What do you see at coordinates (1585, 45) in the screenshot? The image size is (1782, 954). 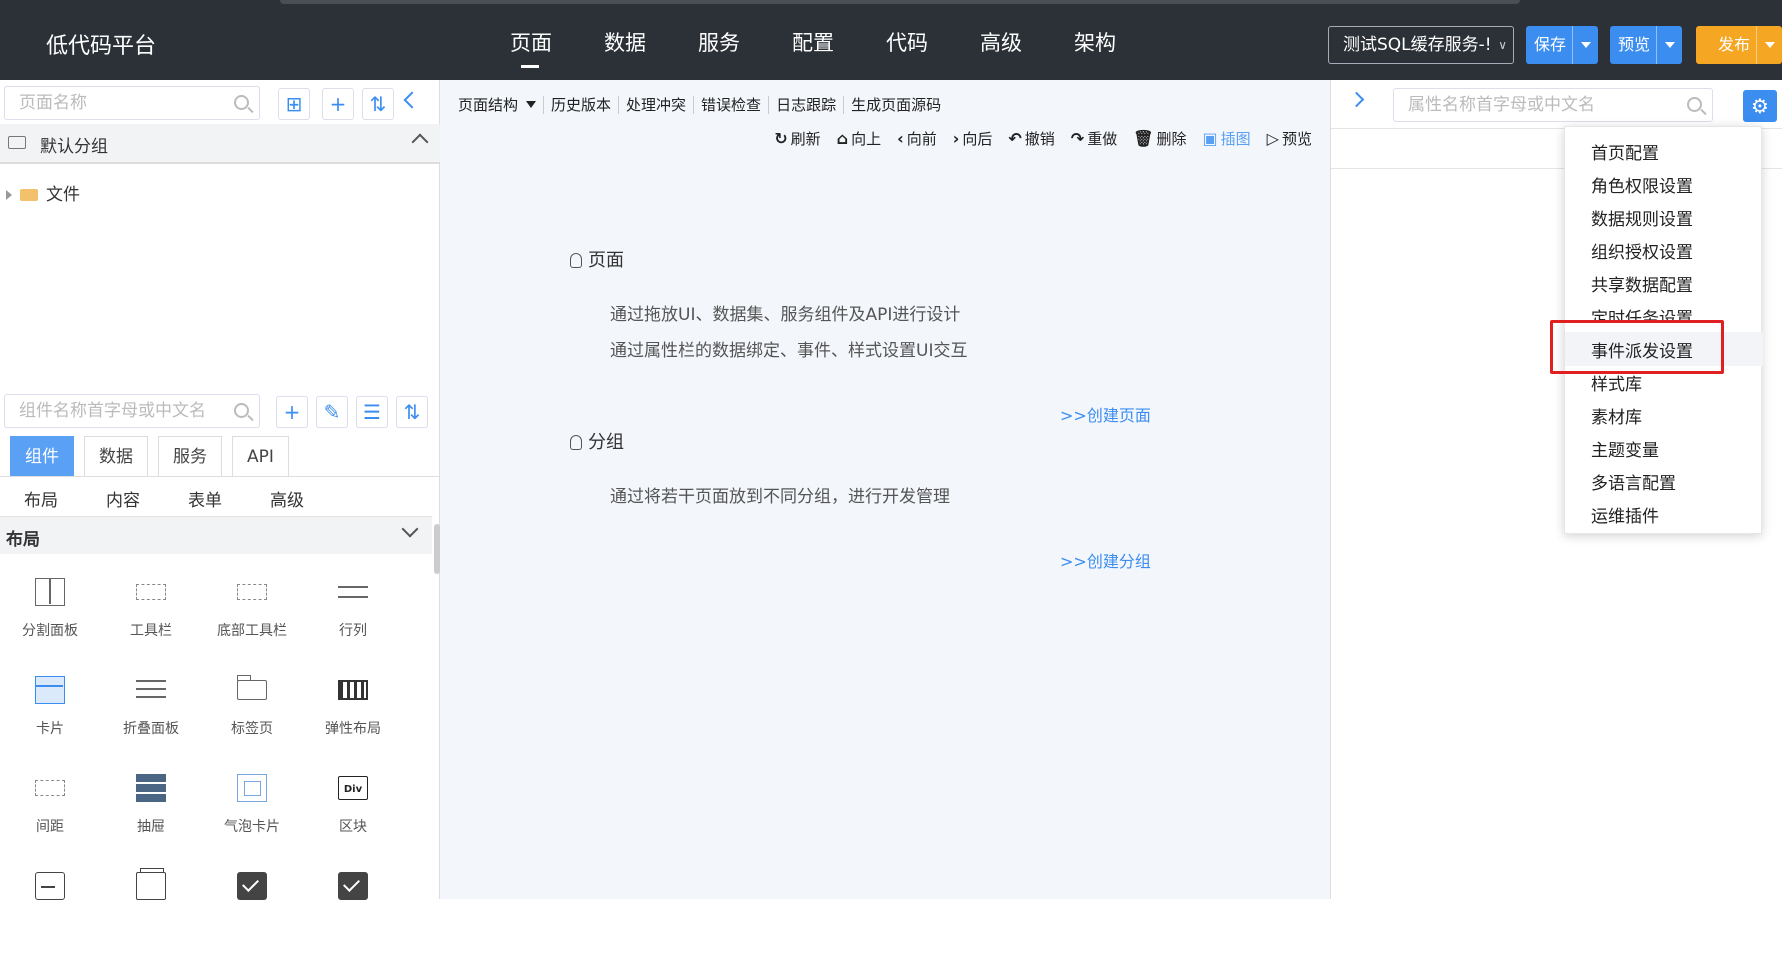 I see `save-dropdown-icon` at bounding box center [1585, 45].